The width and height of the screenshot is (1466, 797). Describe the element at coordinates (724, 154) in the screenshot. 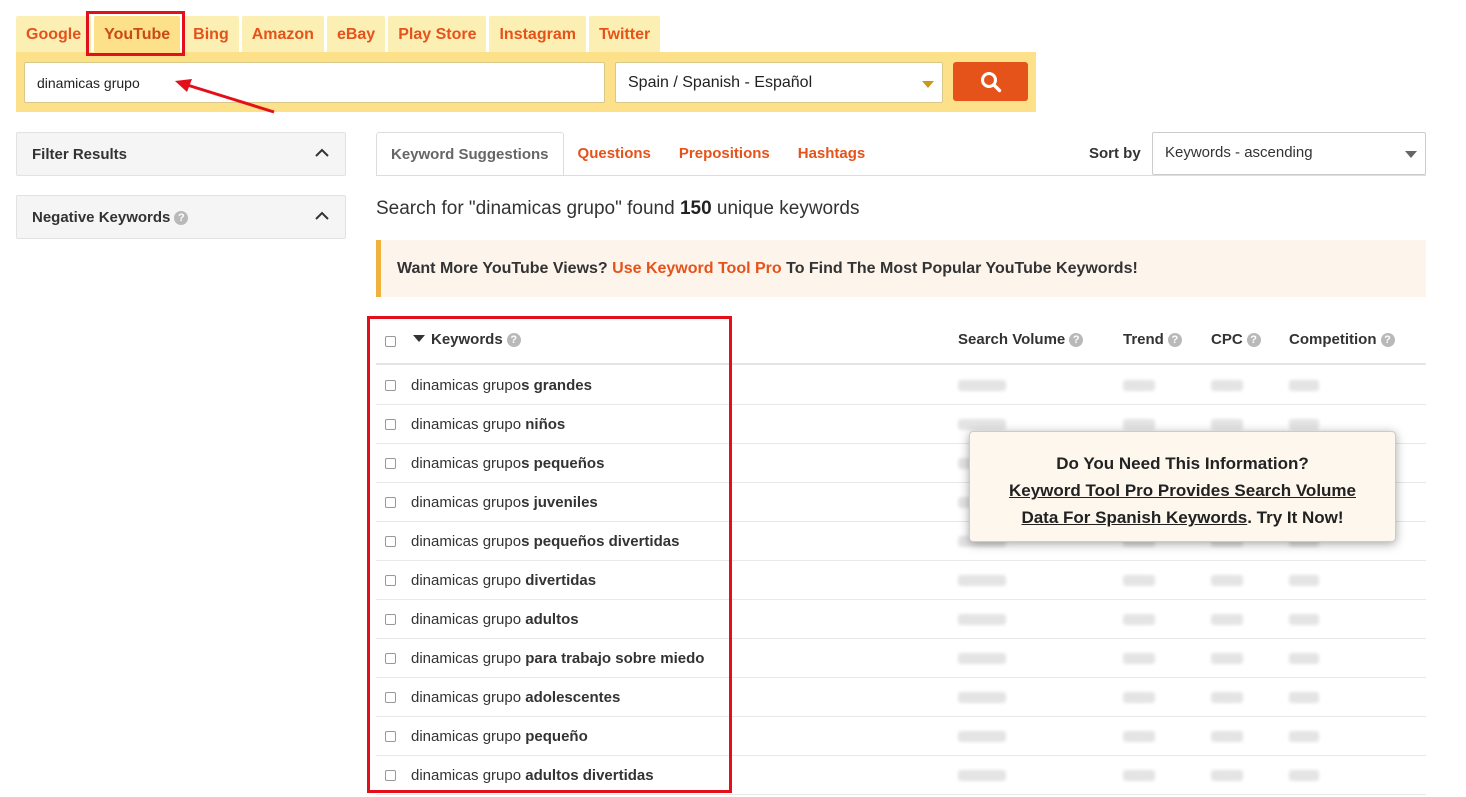

I see `tab-prepositions: Prepositions` at that location.